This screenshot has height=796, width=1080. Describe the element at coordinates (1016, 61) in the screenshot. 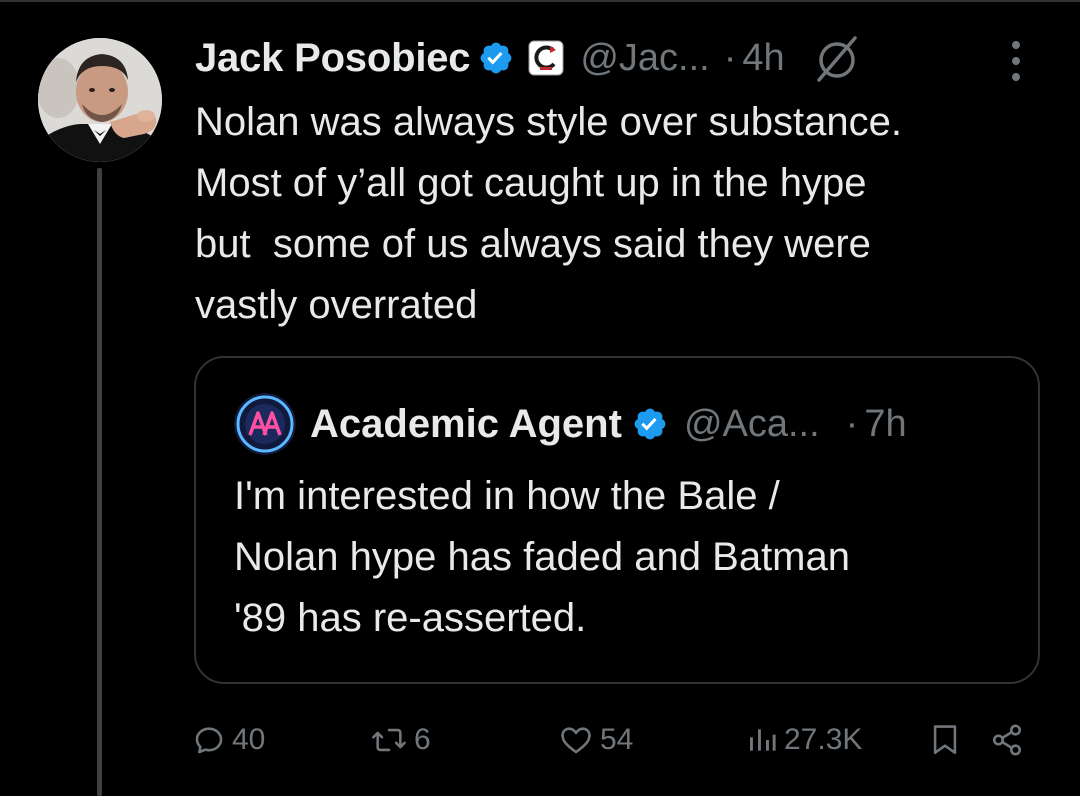

I see `more-vertical-icon` at that location.